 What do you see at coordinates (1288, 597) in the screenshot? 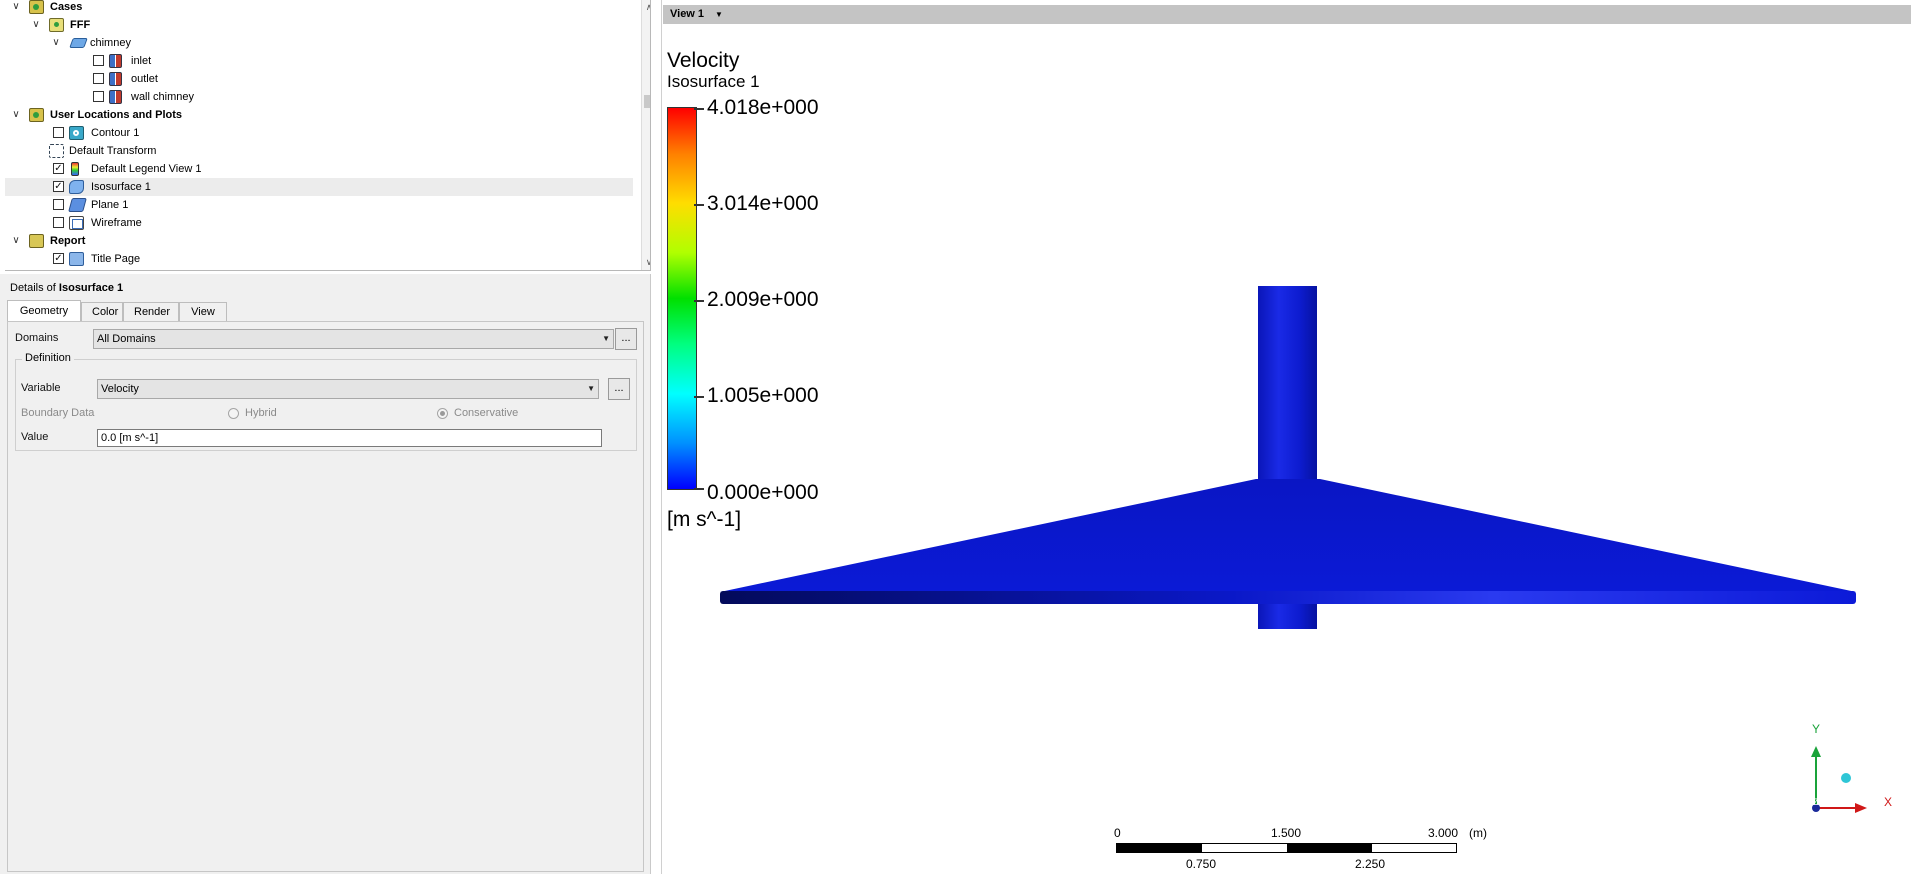
I see `chimney-hood-rim` at bounding box center [1288, 597].